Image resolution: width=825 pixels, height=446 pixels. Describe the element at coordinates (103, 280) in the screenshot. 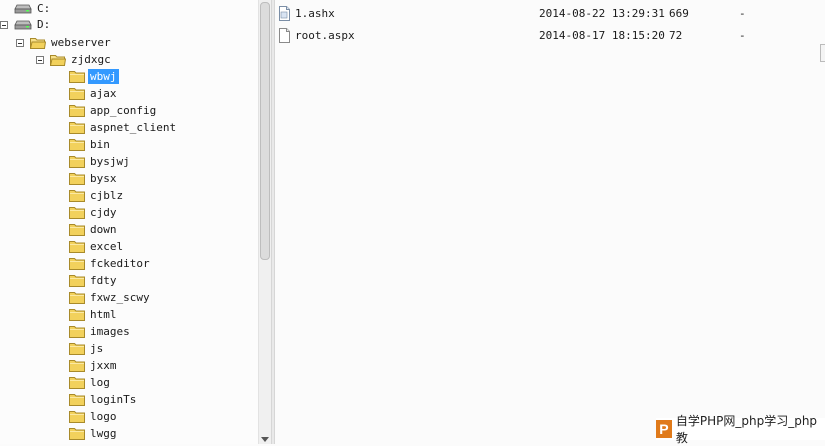

I see `tree-item-label: fdty` at that location.